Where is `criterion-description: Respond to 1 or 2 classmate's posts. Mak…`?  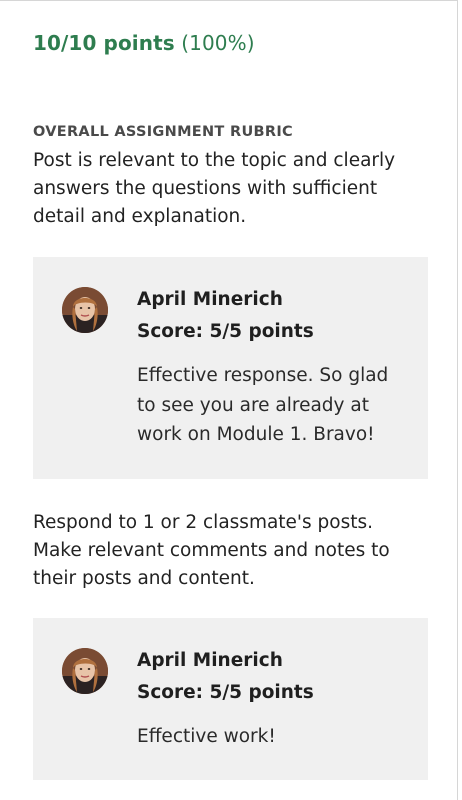
criterion-description: Respond to 1 or 2 classmate's posts. Mak… is located at coordinates (211, 550).